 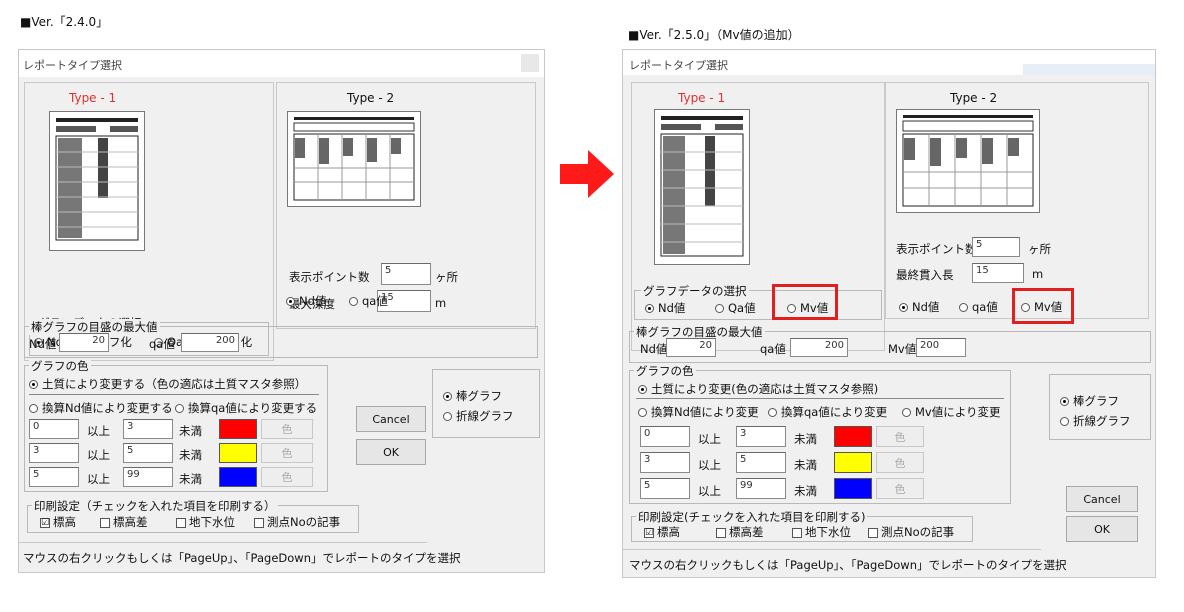 I want to click on radio-color-qa: 換算qa値により変更, so click(x=827, y=412).